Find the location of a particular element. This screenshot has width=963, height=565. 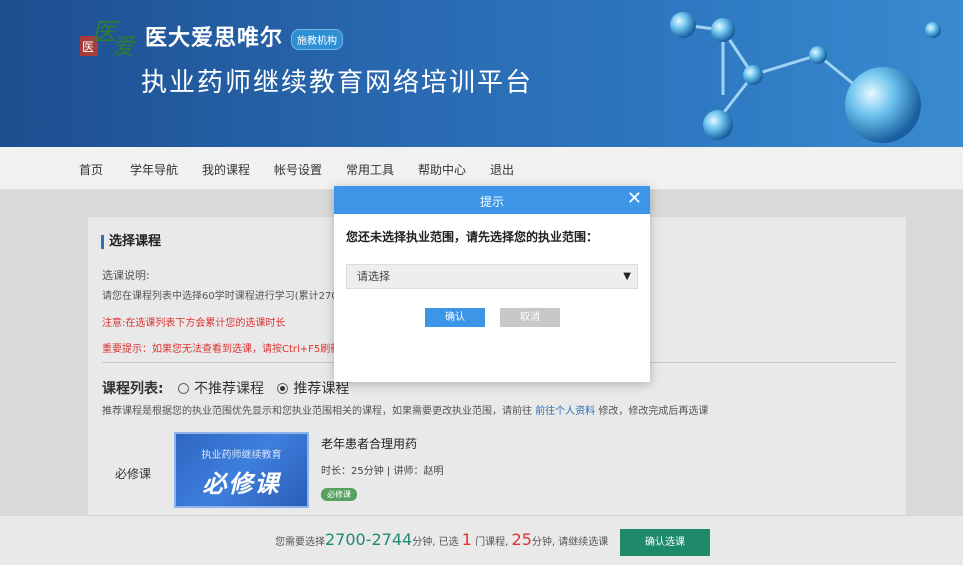

selection-summary: 您需要选择2700-2744分钟, 已选 1 门课程, 25分钟, 请继续选课 is located at coordinates (442, 539).